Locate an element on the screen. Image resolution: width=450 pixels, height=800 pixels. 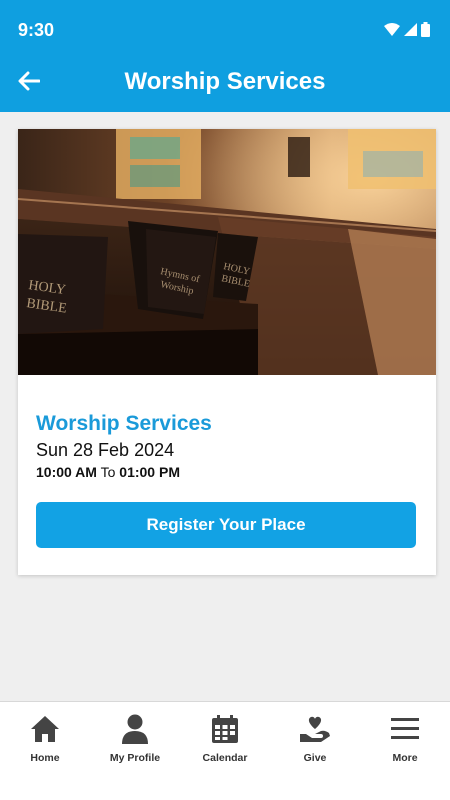
calendar-icon is located at coordinates (225, 729).